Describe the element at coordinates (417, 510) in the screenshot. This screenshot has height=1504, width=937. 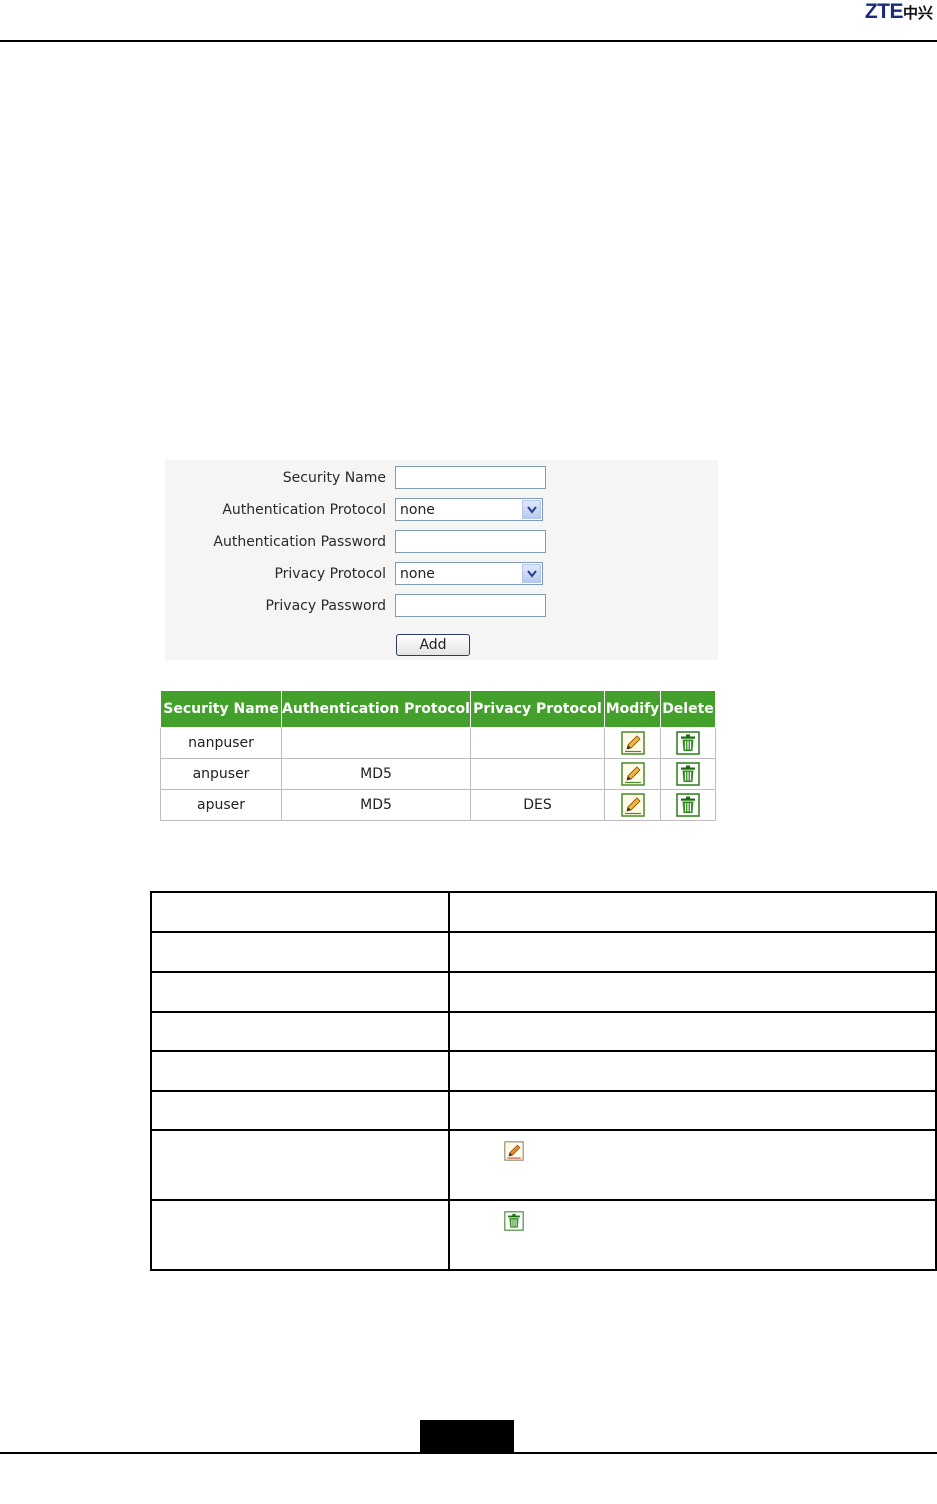
I see `auth-protocol-value: none` at that location.